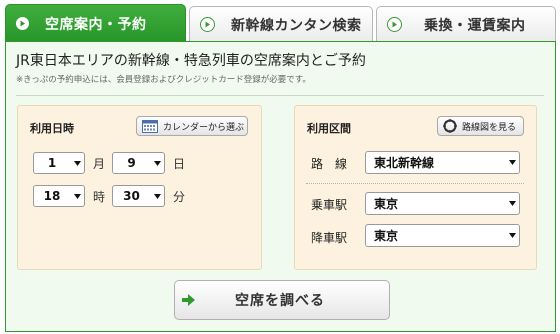 The width and height of the screenshot is (560, 334). What do you see at coordinates (489, 127) in the screenshot?
I see `route-map-button-label: 路線図を見る` at bounding box center [489, 127].